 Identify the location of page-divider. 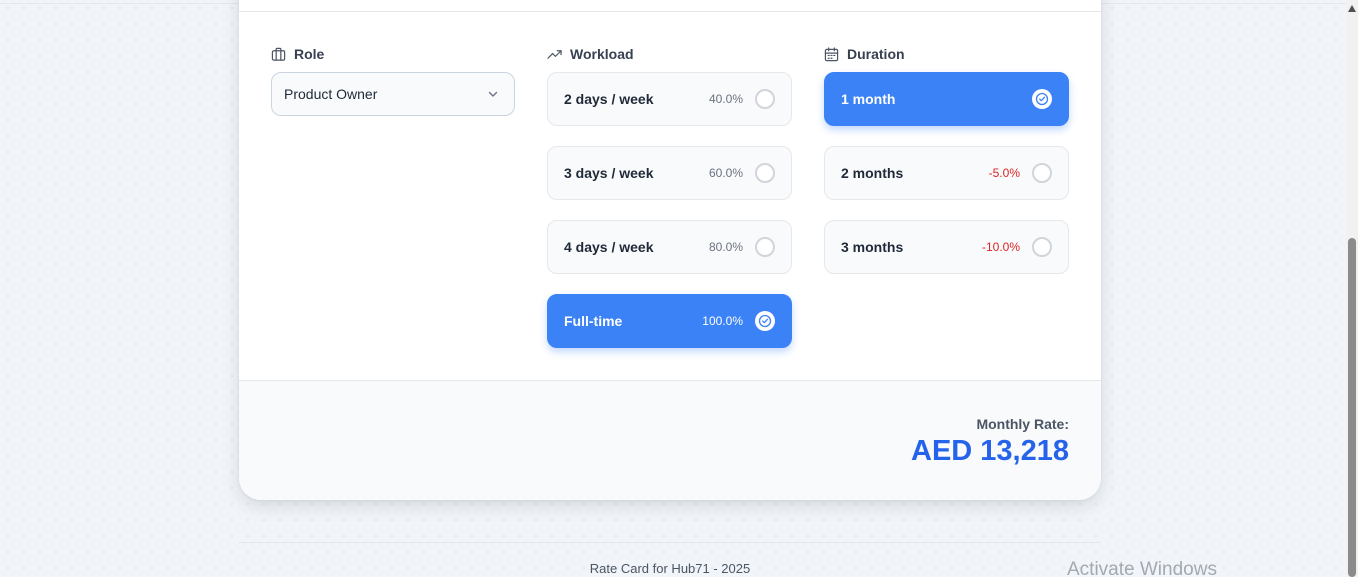
(670, 542).